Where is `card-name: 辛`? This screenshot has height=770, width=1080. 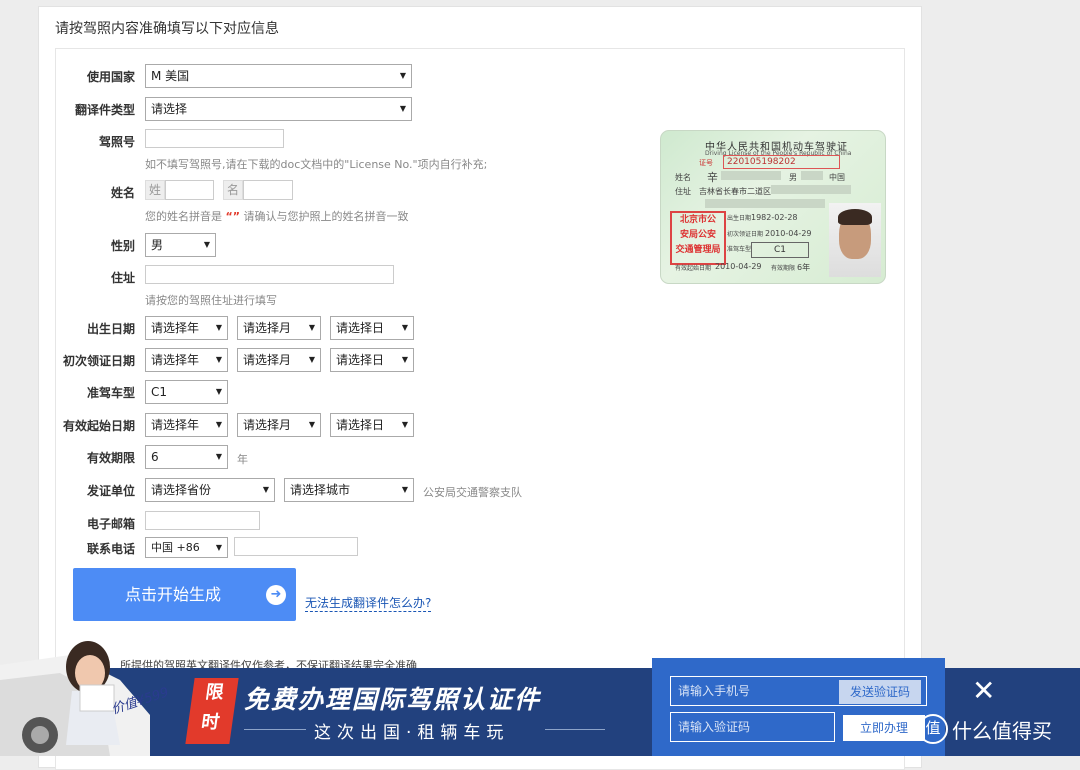 card-name: 辛 is located at coordinates (712, 177).